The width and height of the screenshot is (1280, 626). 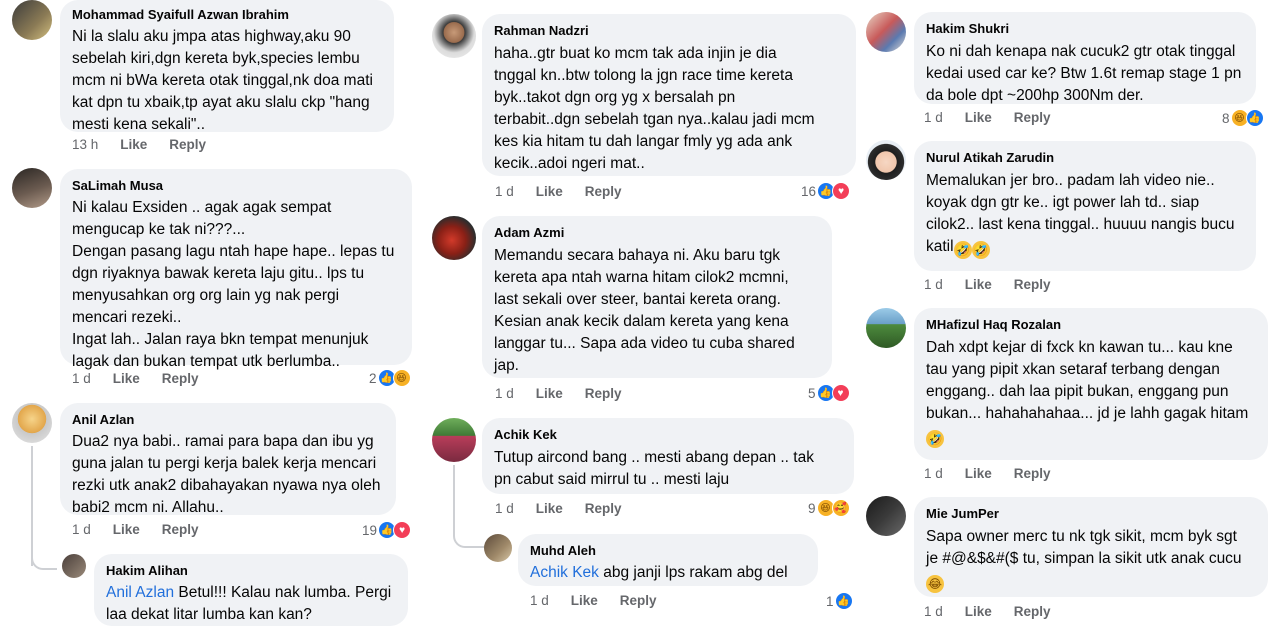 What do you see at coordinates (809, 191) in the screenshot?
I see `reaction-count: 16` at bounding box center [809, 191].